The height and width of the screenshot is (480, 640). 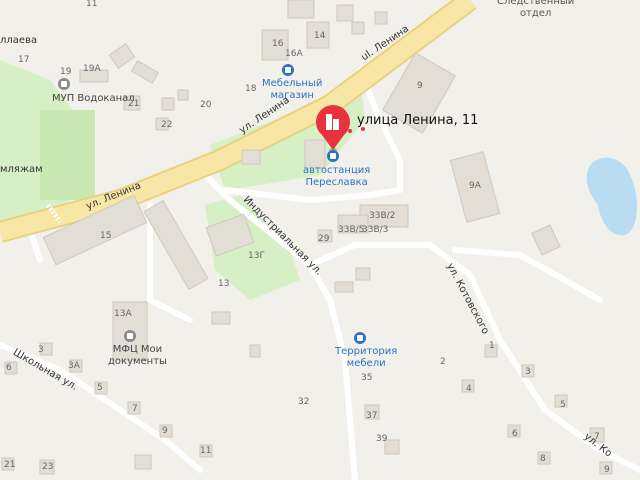 I want to click on marker-dot, so click(x=350, y=131).